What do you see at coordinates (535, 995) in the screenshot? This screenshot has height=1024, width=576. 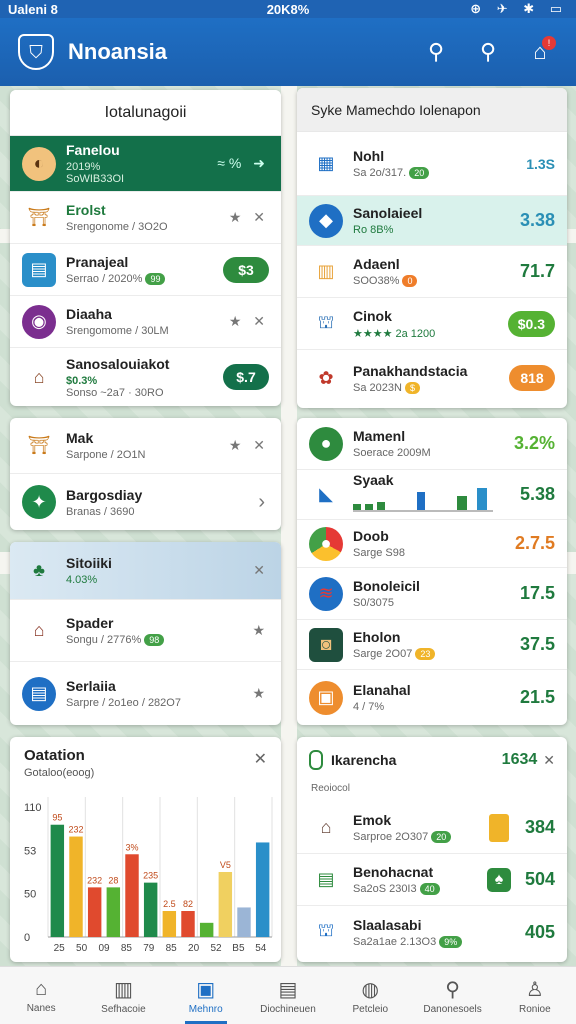 I see `nav-item-6: ♙ Ronioe` at bounding box center [535, 995].